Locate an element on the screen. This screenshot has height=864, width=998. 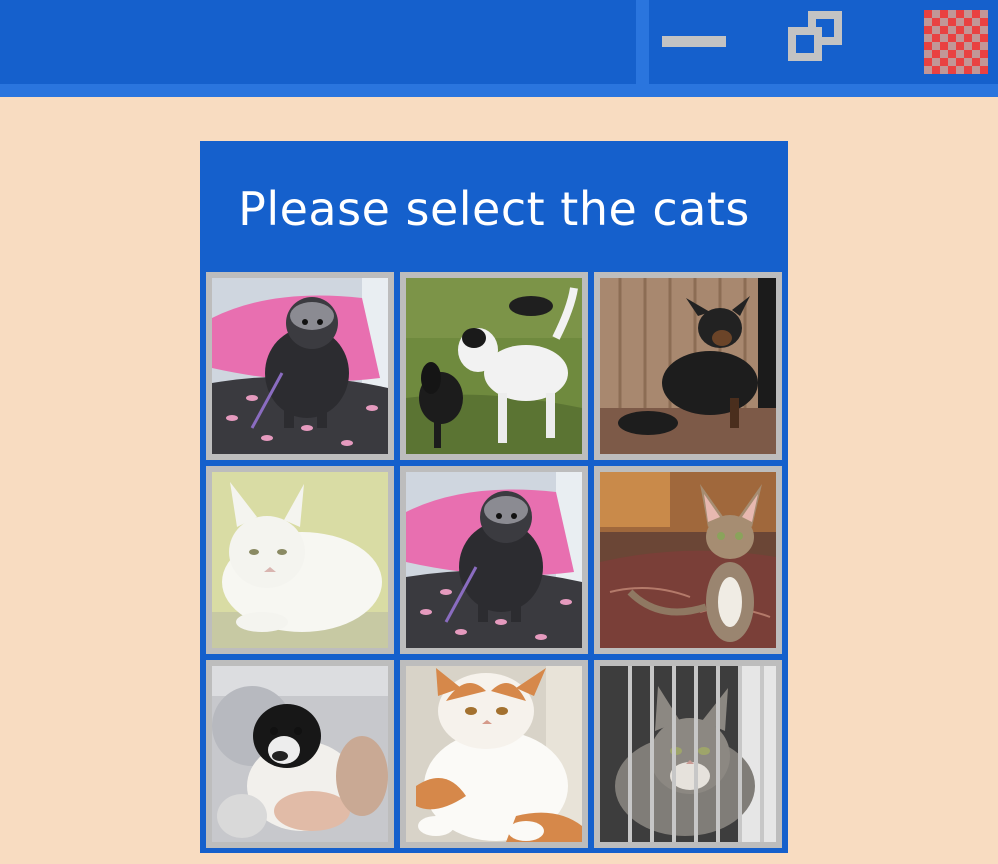
captcha-tile-black-dog is located at coordinates (688, 366).